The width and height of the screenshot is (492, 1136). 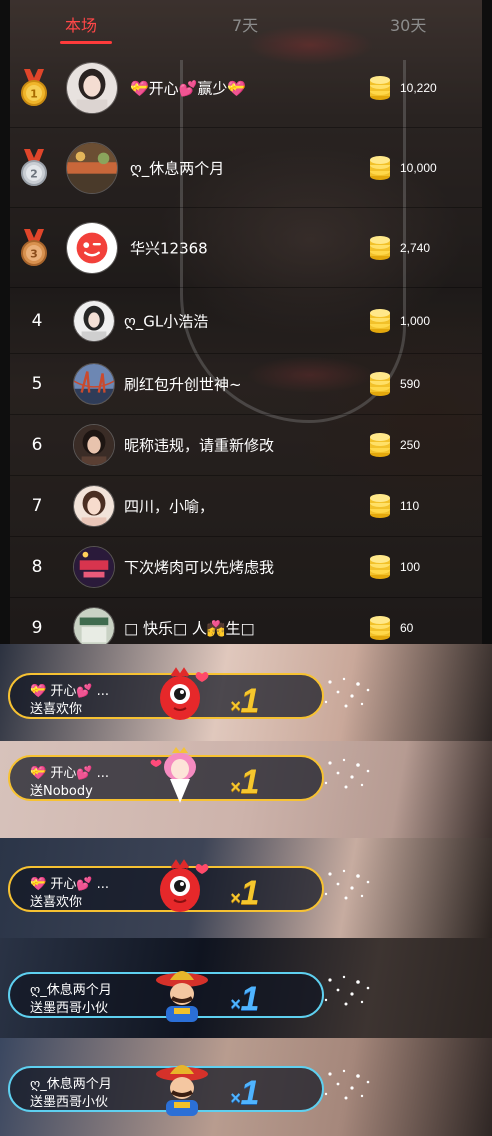 What do you see at coordinates (81, 24) in the screenshot?
I see `tab-current-session: 本场` at bounding box center [81, 24].